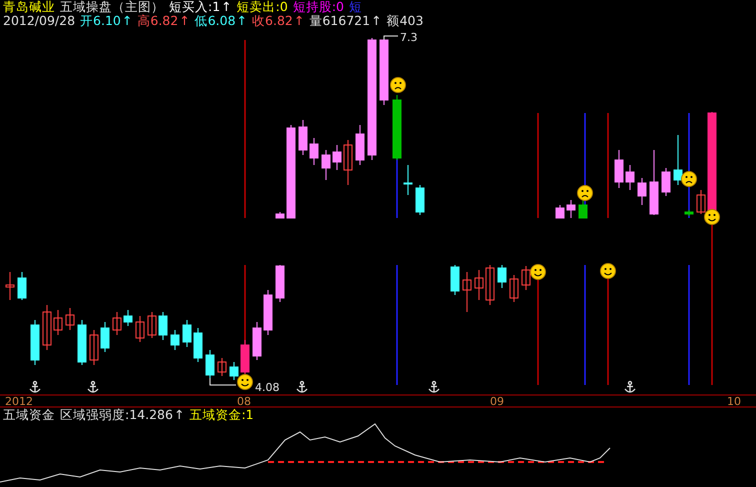  Describe the element at coordinates (39, 21) in the screenshot. I see `quote-date: 2012/09/28` at that location.